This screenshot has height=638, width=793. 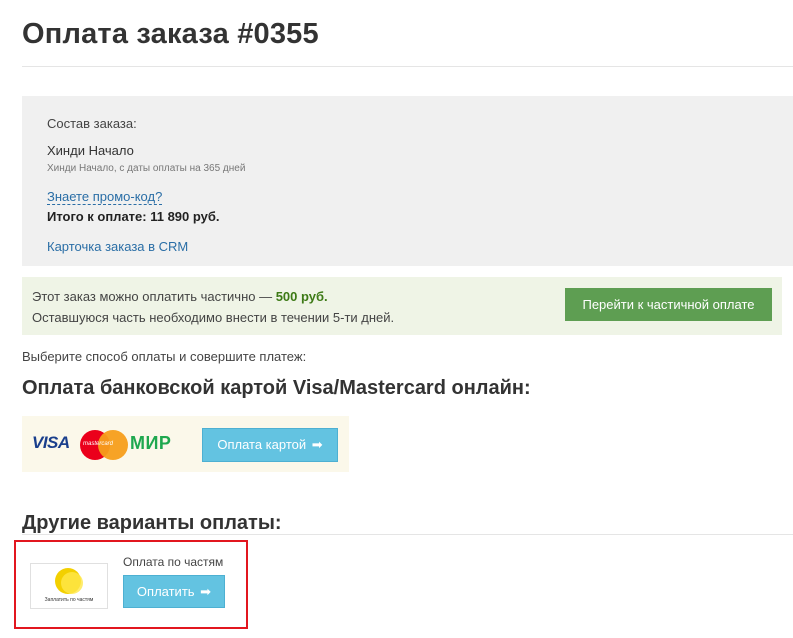 I want to click on installment-logo-text: Заплатить по частям, so click(x=69, y=600).